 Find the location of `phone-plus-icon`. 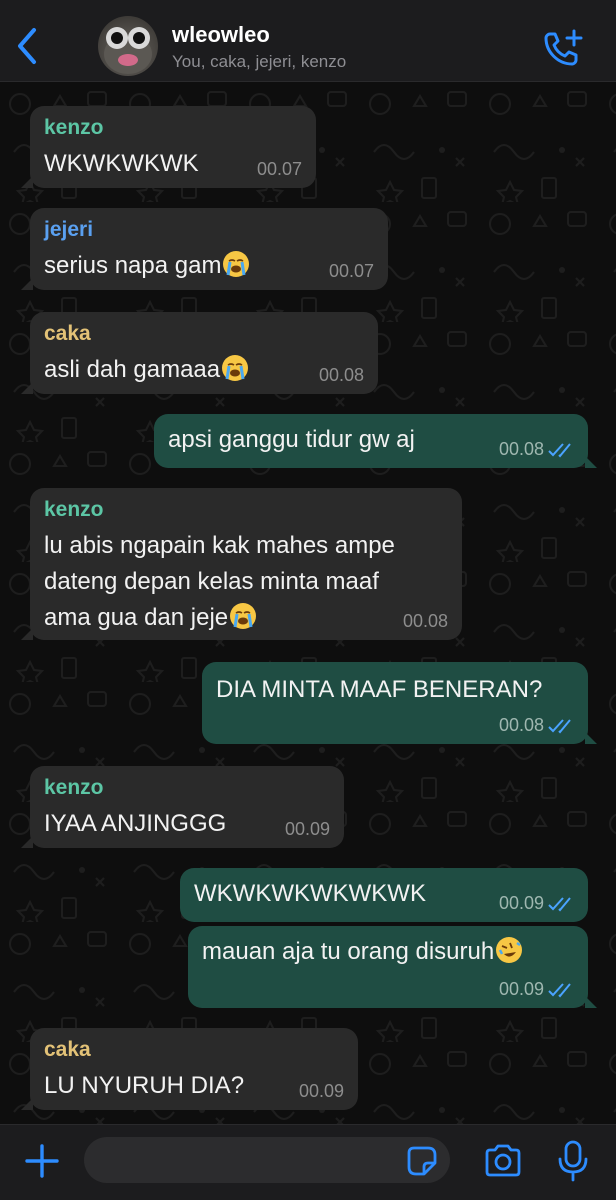

phone-plus-icon is located at coordinates (563, 47).